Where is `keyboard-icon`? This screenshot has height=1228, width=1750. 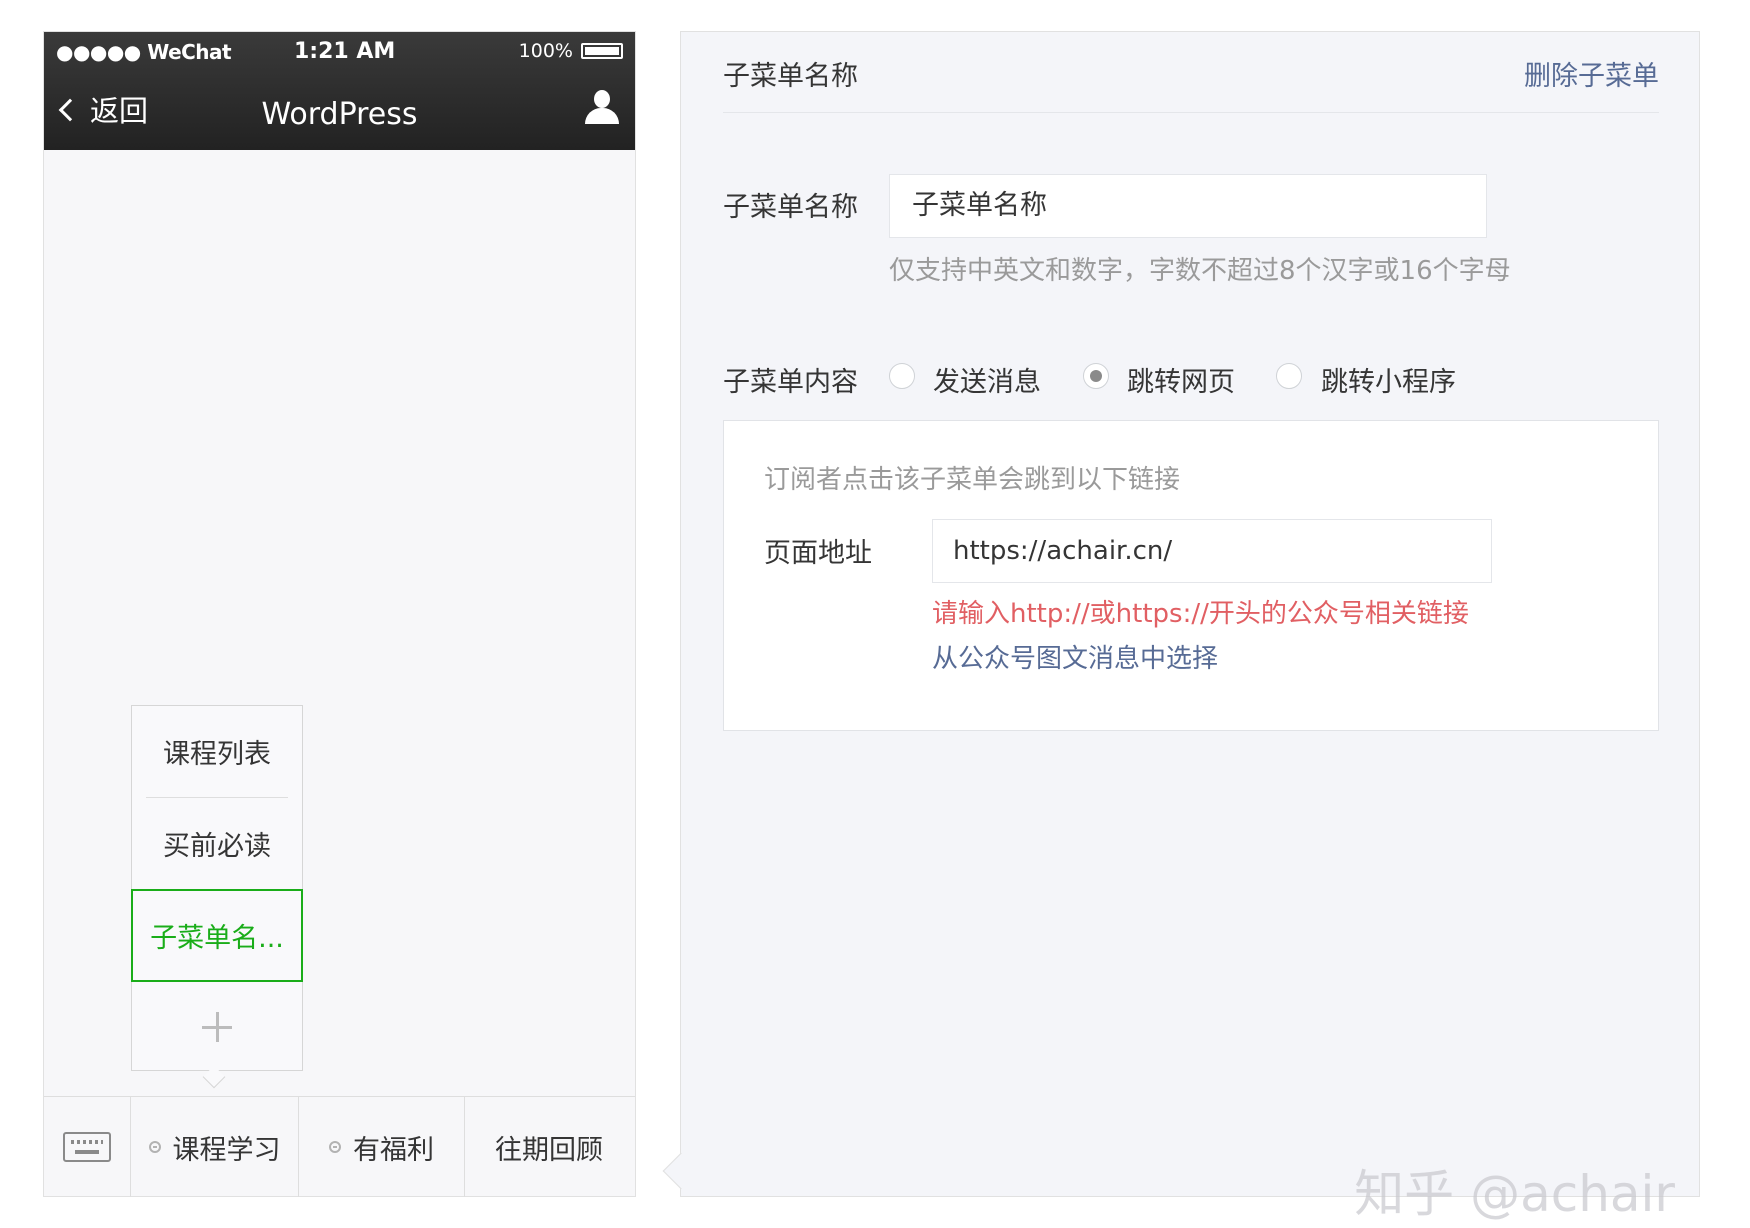
keyboard-icon is located at coordinates (87, 1147).